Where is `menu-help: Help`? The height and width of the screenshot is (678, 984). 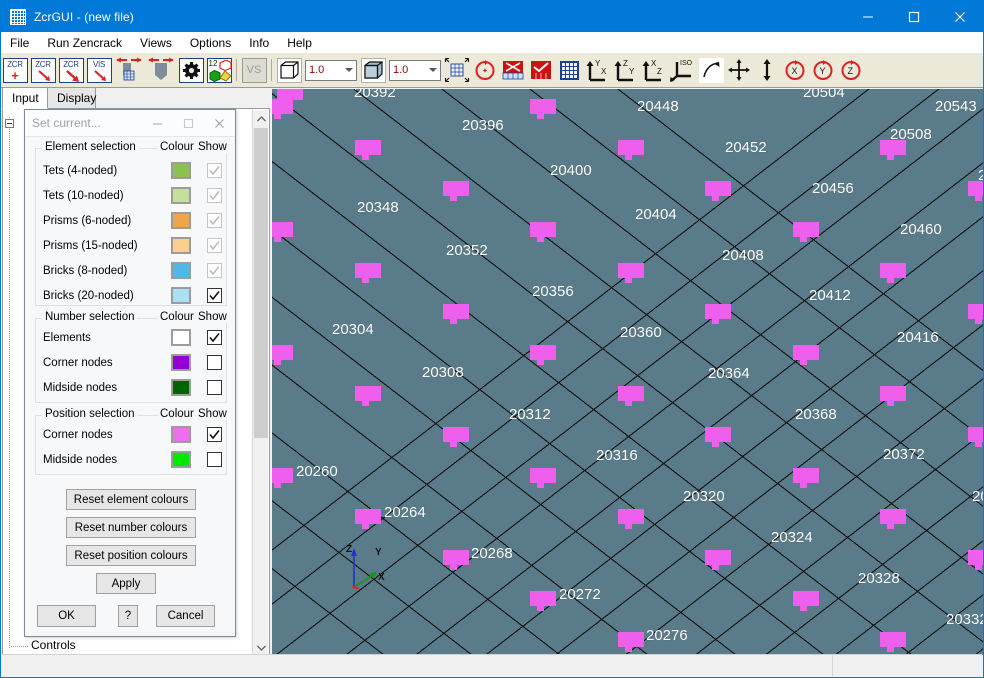
menu-help: Help is located at coordinates (299, 43).